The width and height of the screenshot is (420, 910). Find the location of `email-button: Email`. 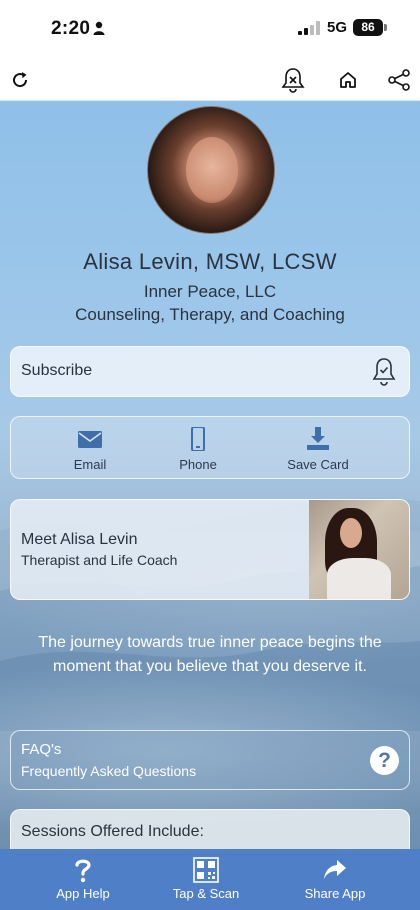

email-button: Email is located at coordinates (90, 448).